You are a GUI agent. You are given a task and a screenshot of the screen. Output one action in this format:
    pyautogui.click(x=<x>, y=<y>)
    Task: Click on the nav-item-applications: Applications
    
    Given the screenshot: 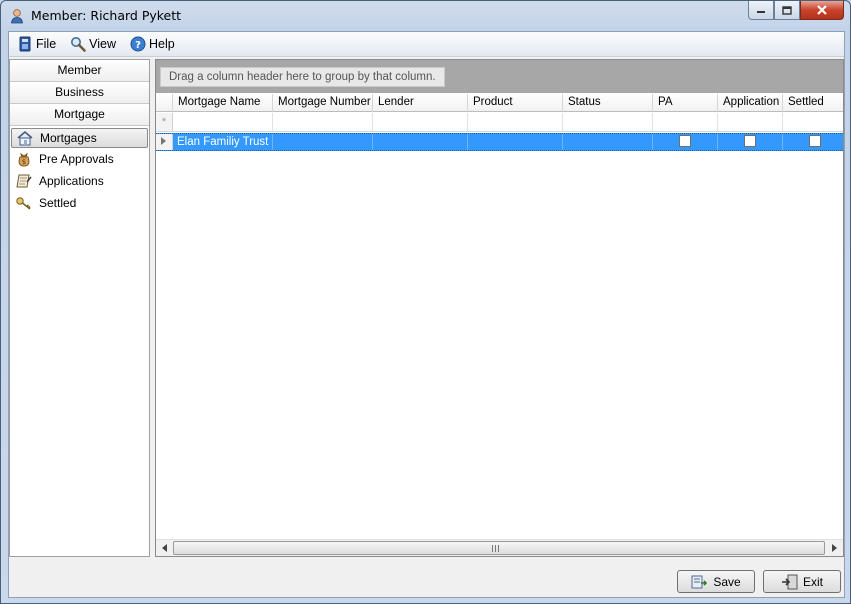 What is the action you would take?
    pyautogui.click(x=79, y=181)
    